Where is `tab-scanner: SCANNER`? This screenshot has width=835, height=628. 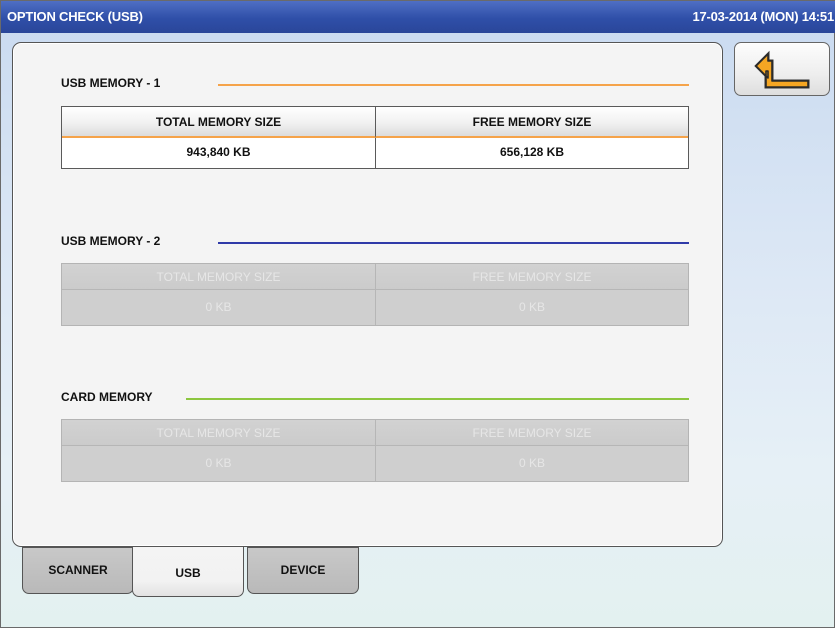
tab-scanner: SCANNER is located at coordinates (78, 570).